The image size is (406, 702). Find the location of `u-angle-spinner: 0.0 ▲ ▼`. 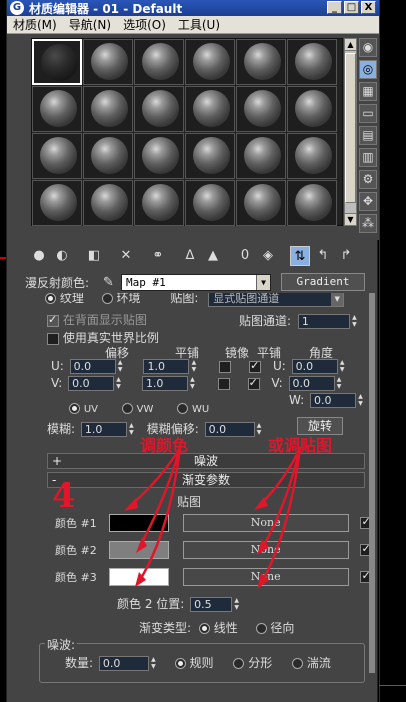

u-angle-spinner: 0.0 ▲ ▼ is located at coordinates (317, 366).